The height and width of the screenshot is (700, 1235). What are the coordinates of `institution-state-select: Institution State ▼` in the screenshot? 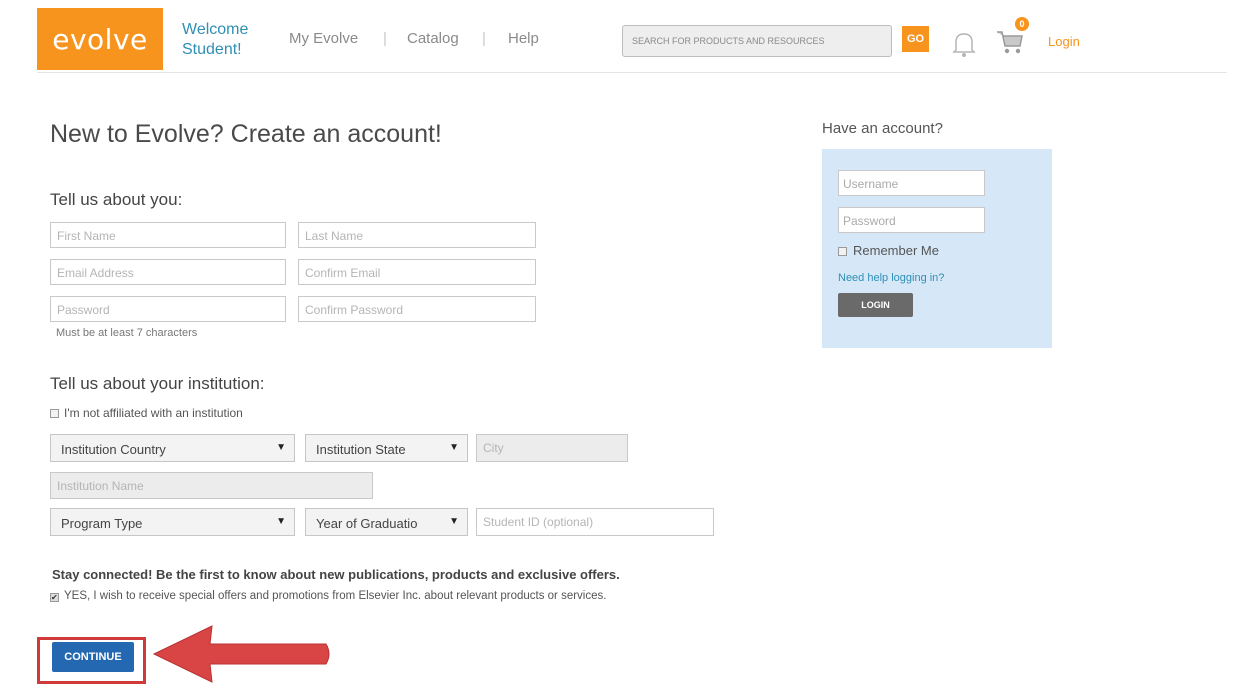 It's located at (386, 448).